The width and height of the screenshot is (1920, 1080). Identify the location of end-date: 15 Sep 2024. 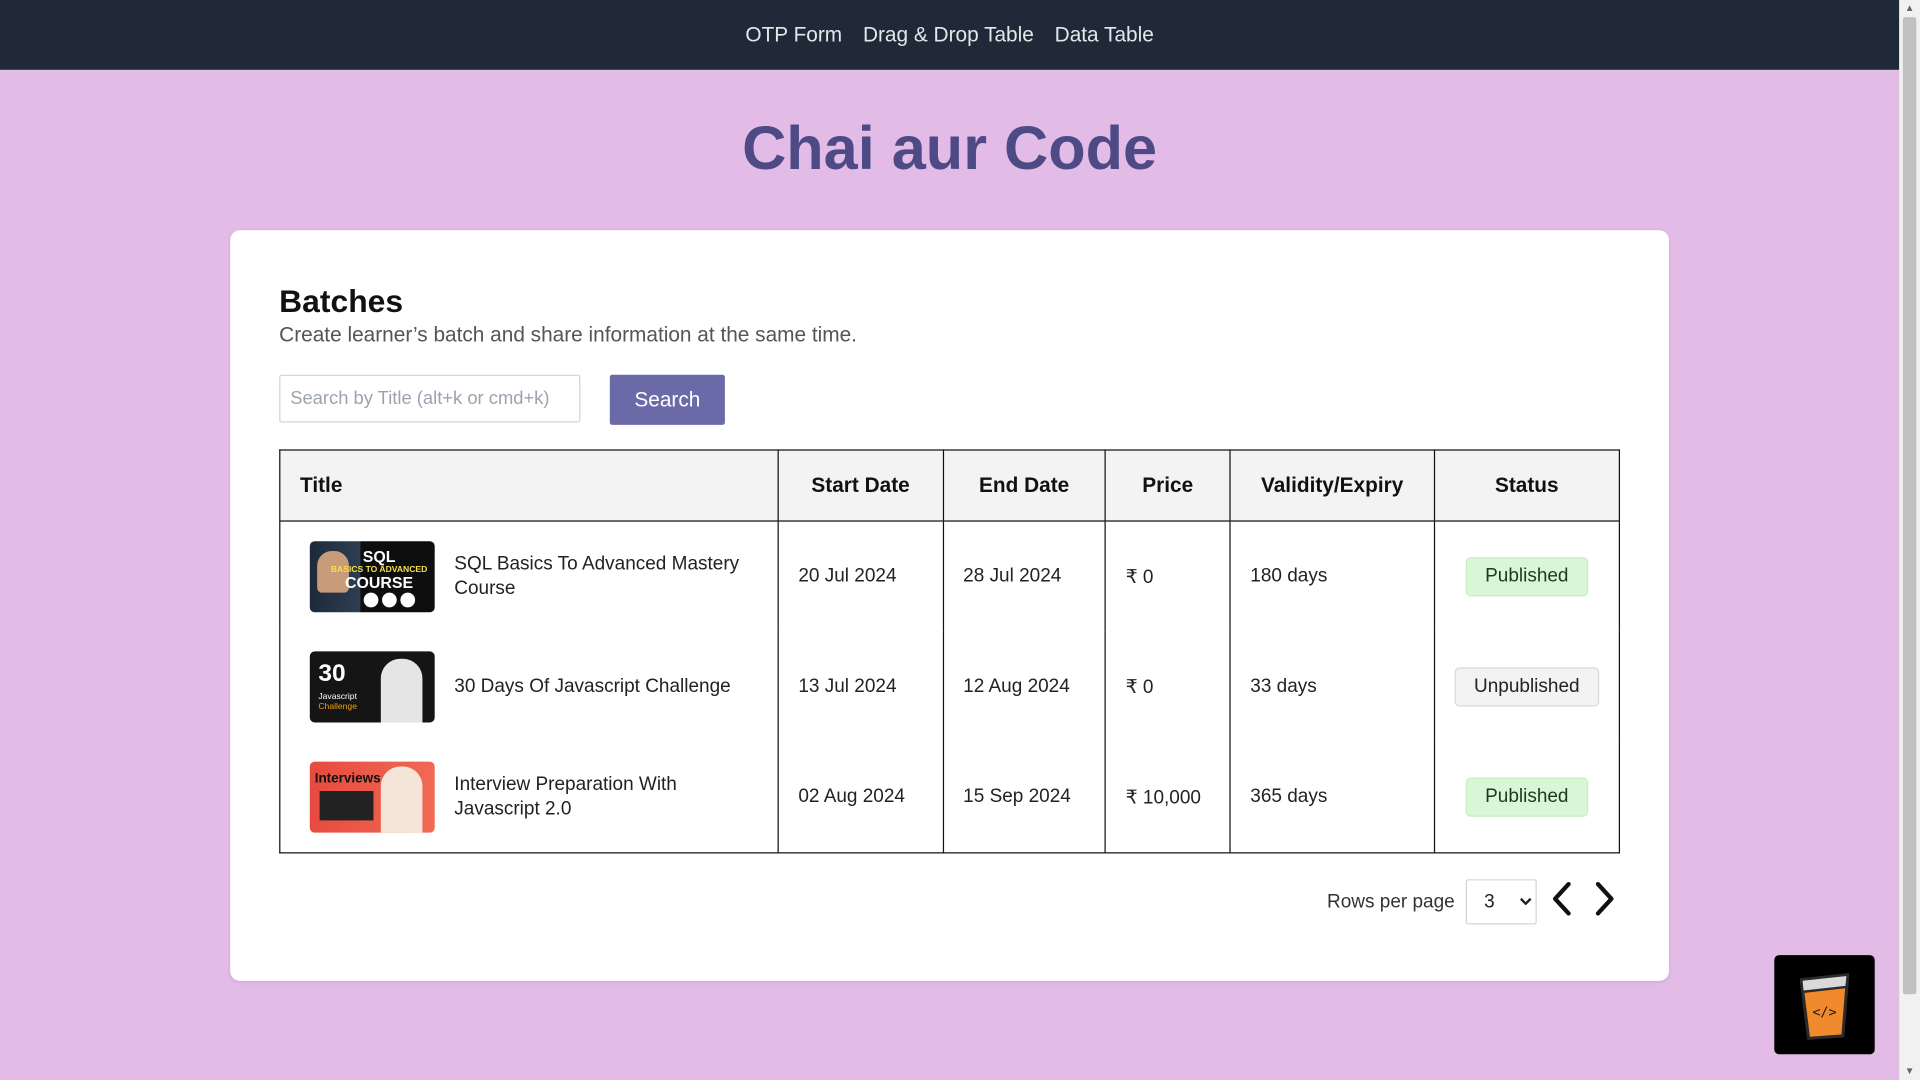
(1024, 798).